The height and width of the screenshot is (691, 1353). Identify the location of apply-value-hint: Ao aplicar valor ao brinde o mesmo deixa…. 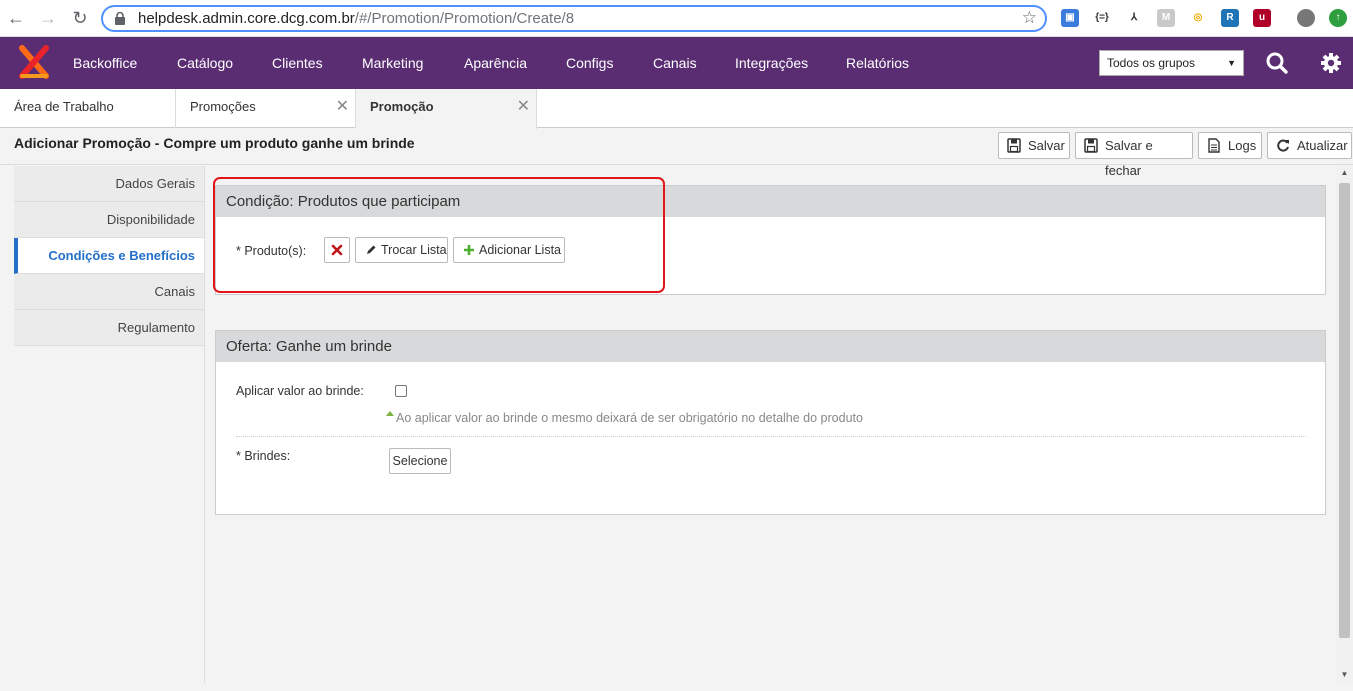
(629, 418).